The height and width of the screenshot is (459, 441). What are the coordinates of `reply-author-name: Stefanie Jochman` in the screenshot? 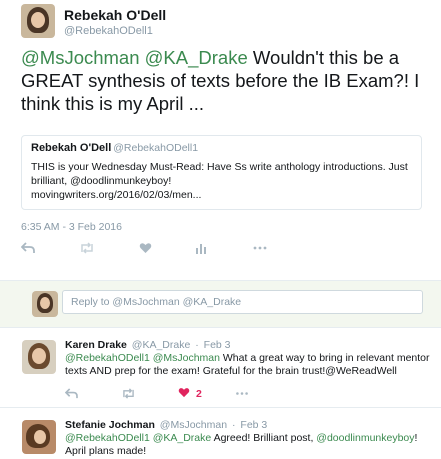 It's located at (110, 425).